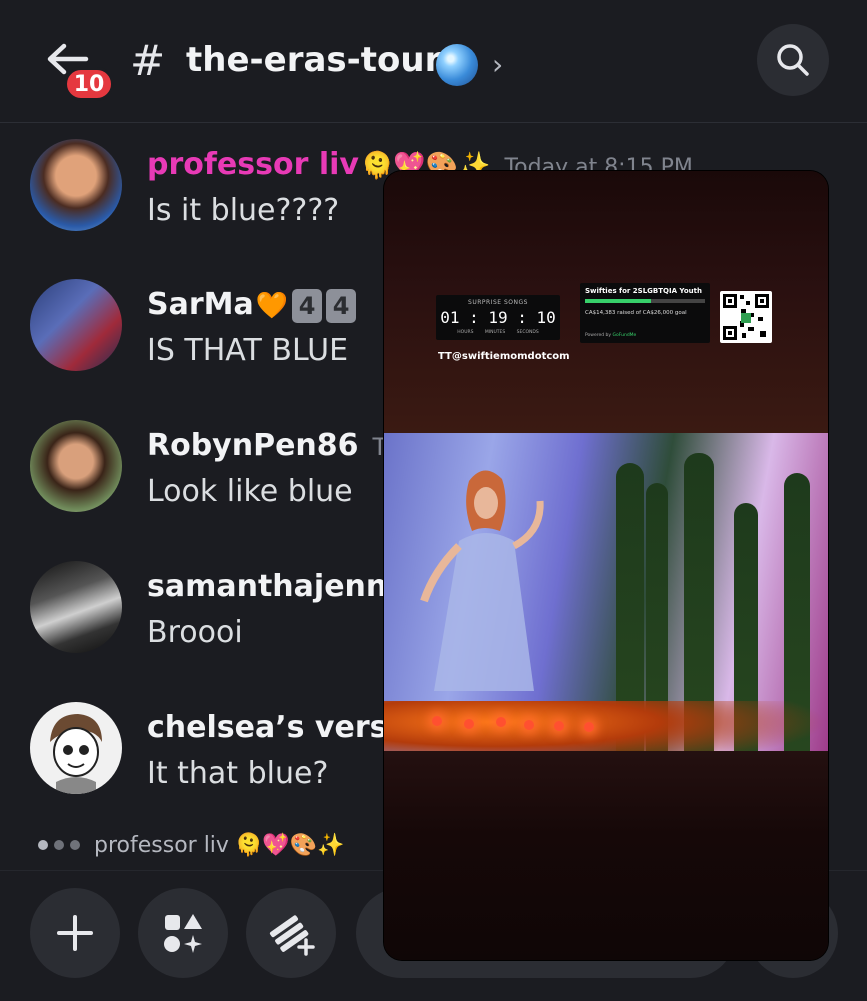 The width and height of the screenshot is (867, 1001). Describe the element at coordinates (498, 302) in the screenshot. I see `countdown-caption: SURPRISE SONGS` at that location.